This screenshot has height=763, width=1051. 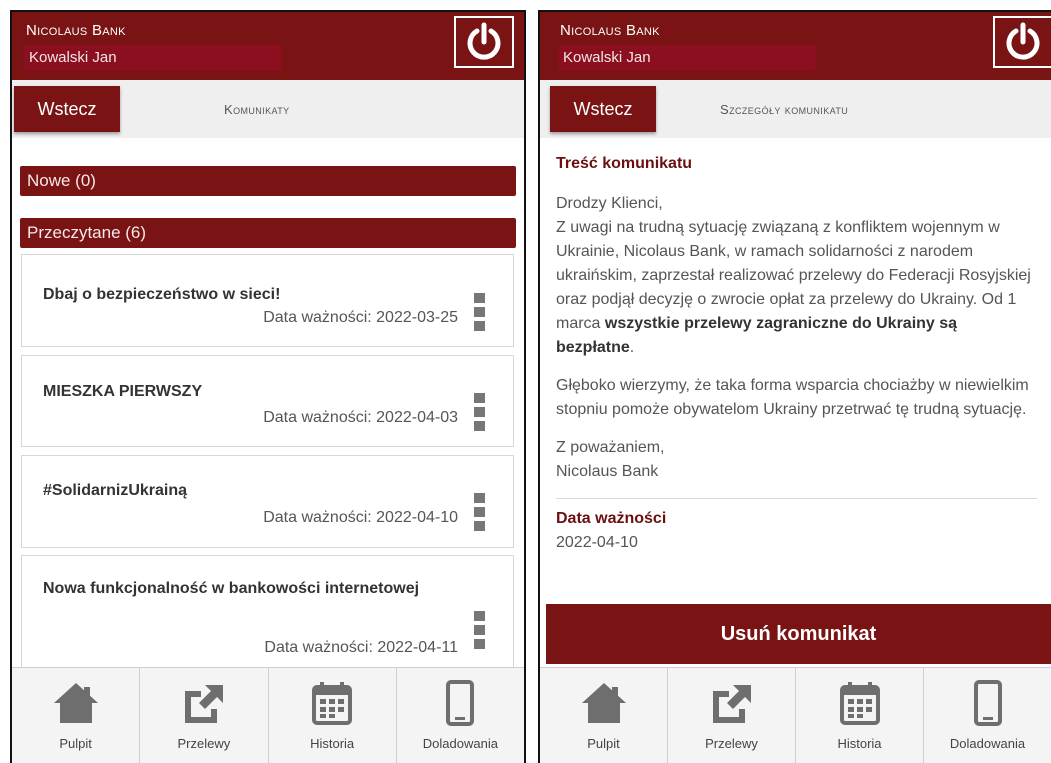 What do you see at coordinates (257, 109) in the screenshot?
I see `page-title: Komunikaty` at bounding box center [257, 109].